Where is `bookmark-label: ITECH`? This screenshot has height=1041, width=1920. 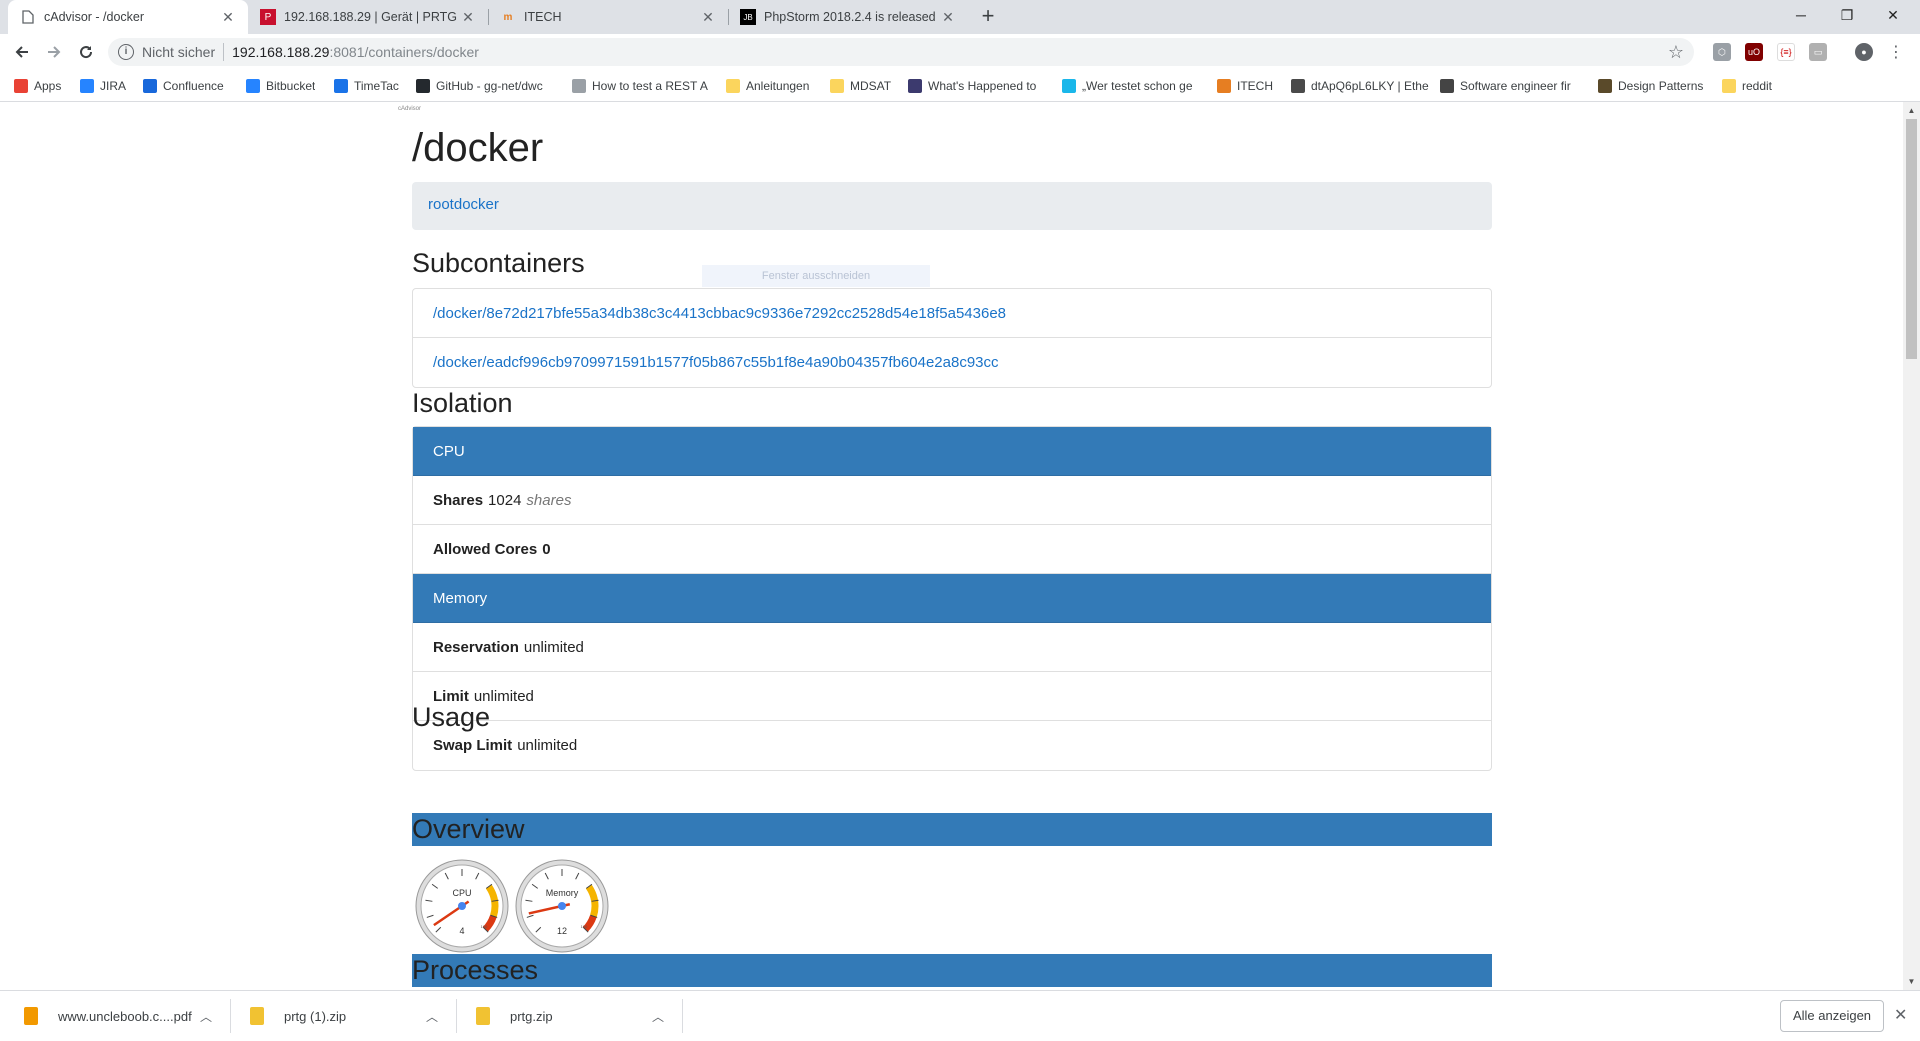 bookmark-label: ITECH is located at coordinates (1255, 86).